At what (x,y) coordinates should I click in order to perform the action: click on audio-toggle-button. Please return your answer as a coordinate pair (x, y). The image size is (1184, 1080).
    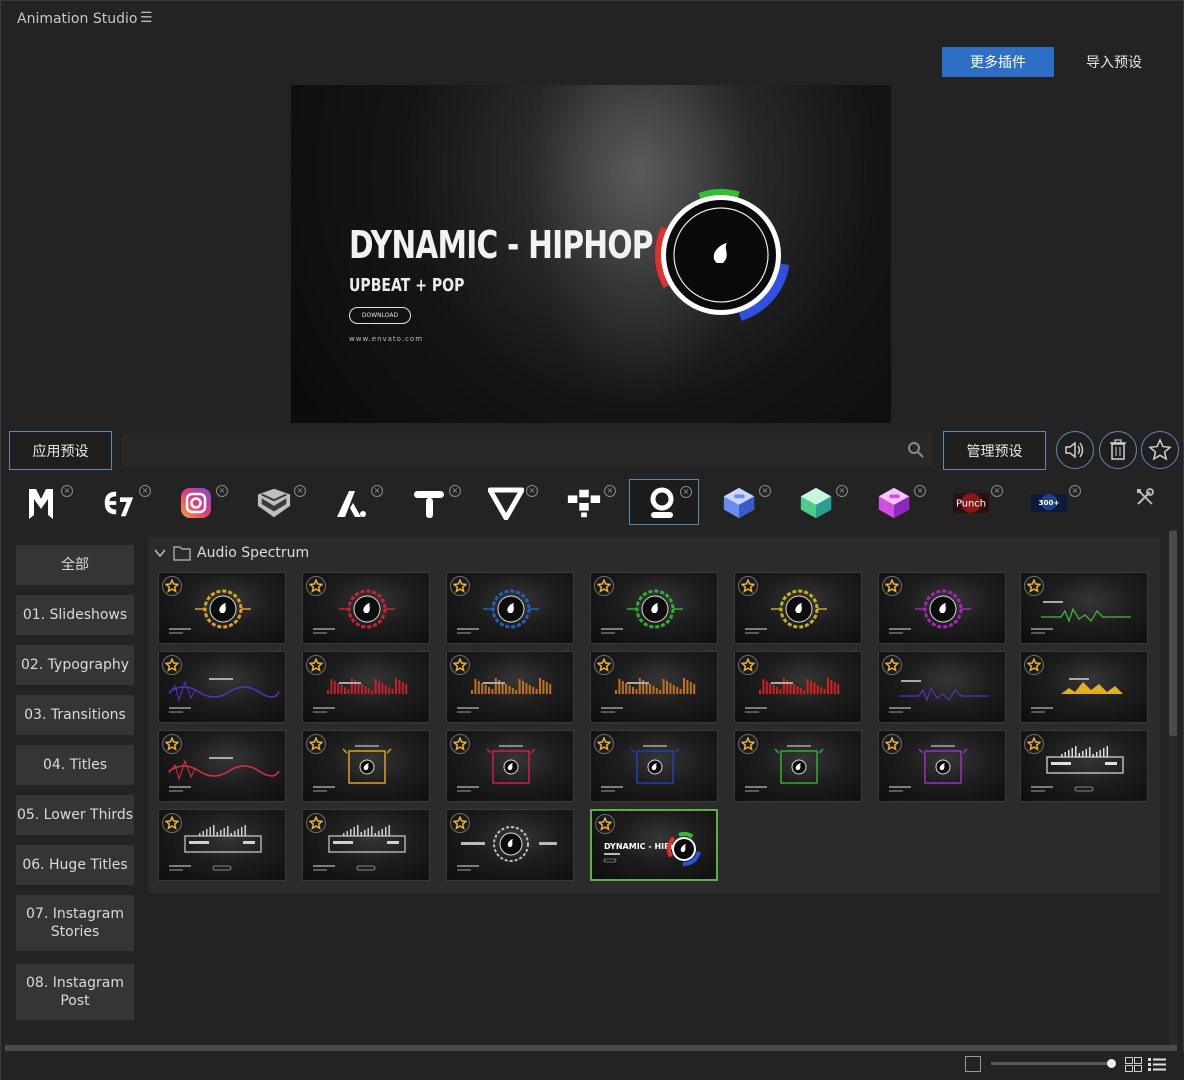
    Looking at the image, I should click on (1075, 450).